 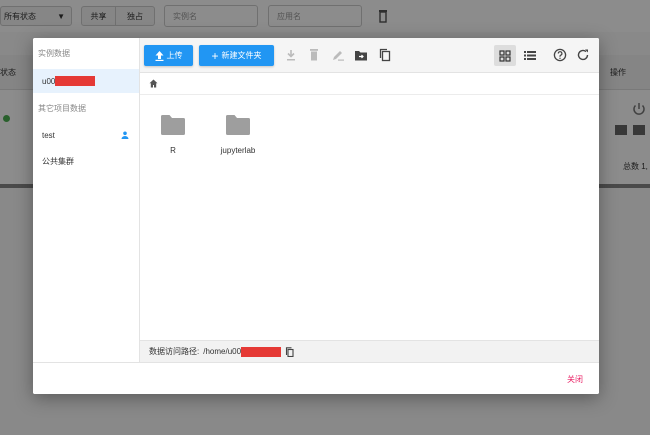 I want to click on data-source-sidebar: 实例数据 u00 其它项目数据 test 公共集群, so click(x=86, y=200).